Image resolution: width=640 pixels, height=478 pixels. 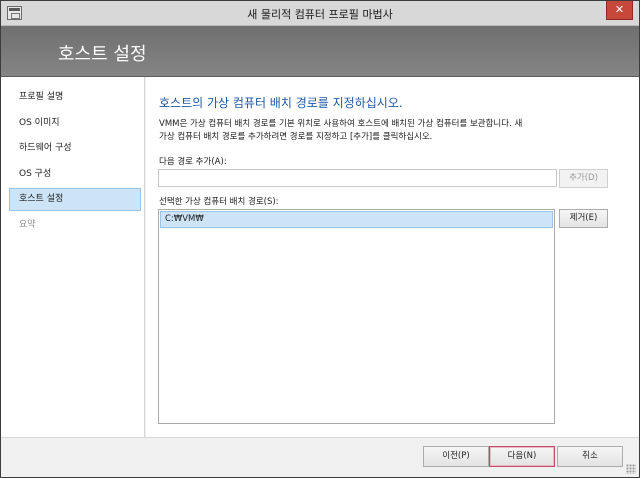 What do you see at coordinates (281, 103) in the screenshot?
I see `page-heading: 호스트의 가상 컴퓨터 배치 경로를 지정하십시오.` at bounding box center [281, 103].